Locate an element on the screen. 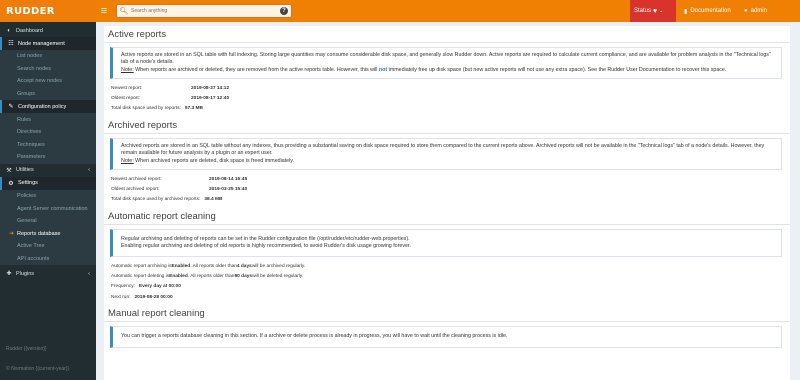 The image size is (800, 380). status-menu: Status ♥ ⌄ is located at coordinates (653, 11).